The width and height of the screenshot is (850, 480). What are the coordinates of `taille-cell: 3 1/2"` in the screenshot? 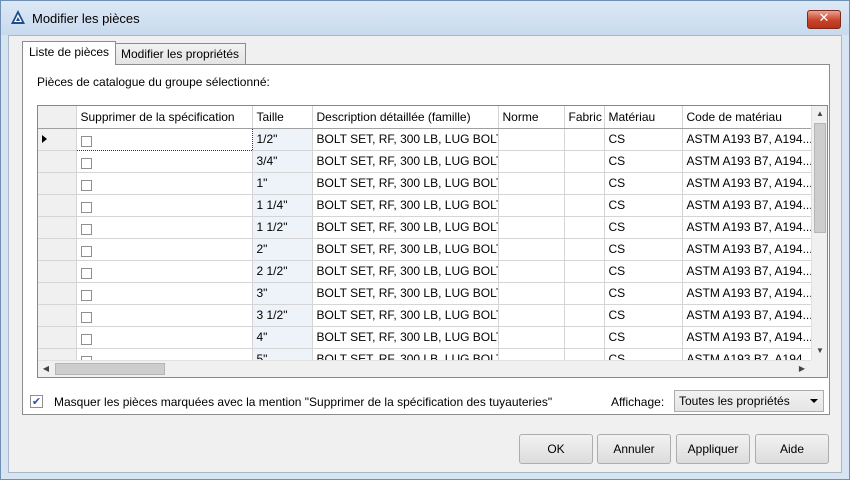 It's located at (282, 315).